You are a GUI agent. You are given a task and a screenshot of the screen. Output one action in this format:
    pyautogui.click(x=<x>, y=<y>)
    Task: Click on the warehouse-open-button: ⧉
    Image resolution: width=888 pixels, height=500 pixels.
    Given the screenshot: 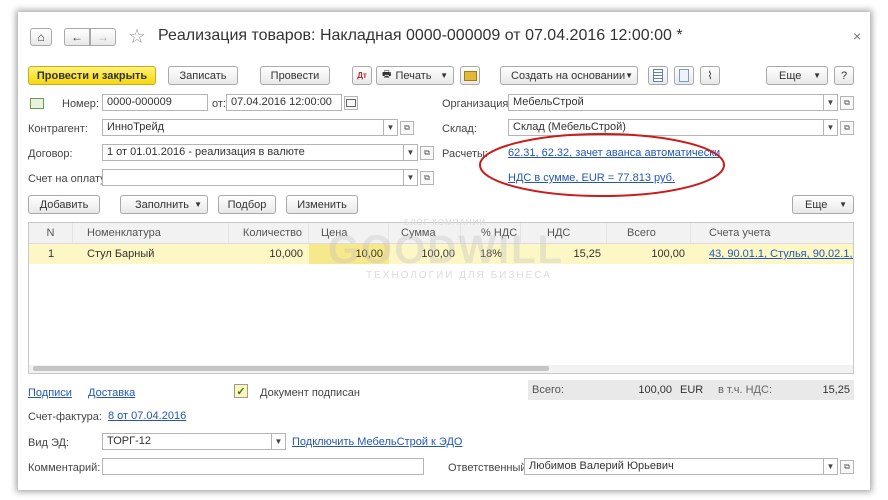 What is the action you would take?
    pyautogui.click(x=847, y=128)
    